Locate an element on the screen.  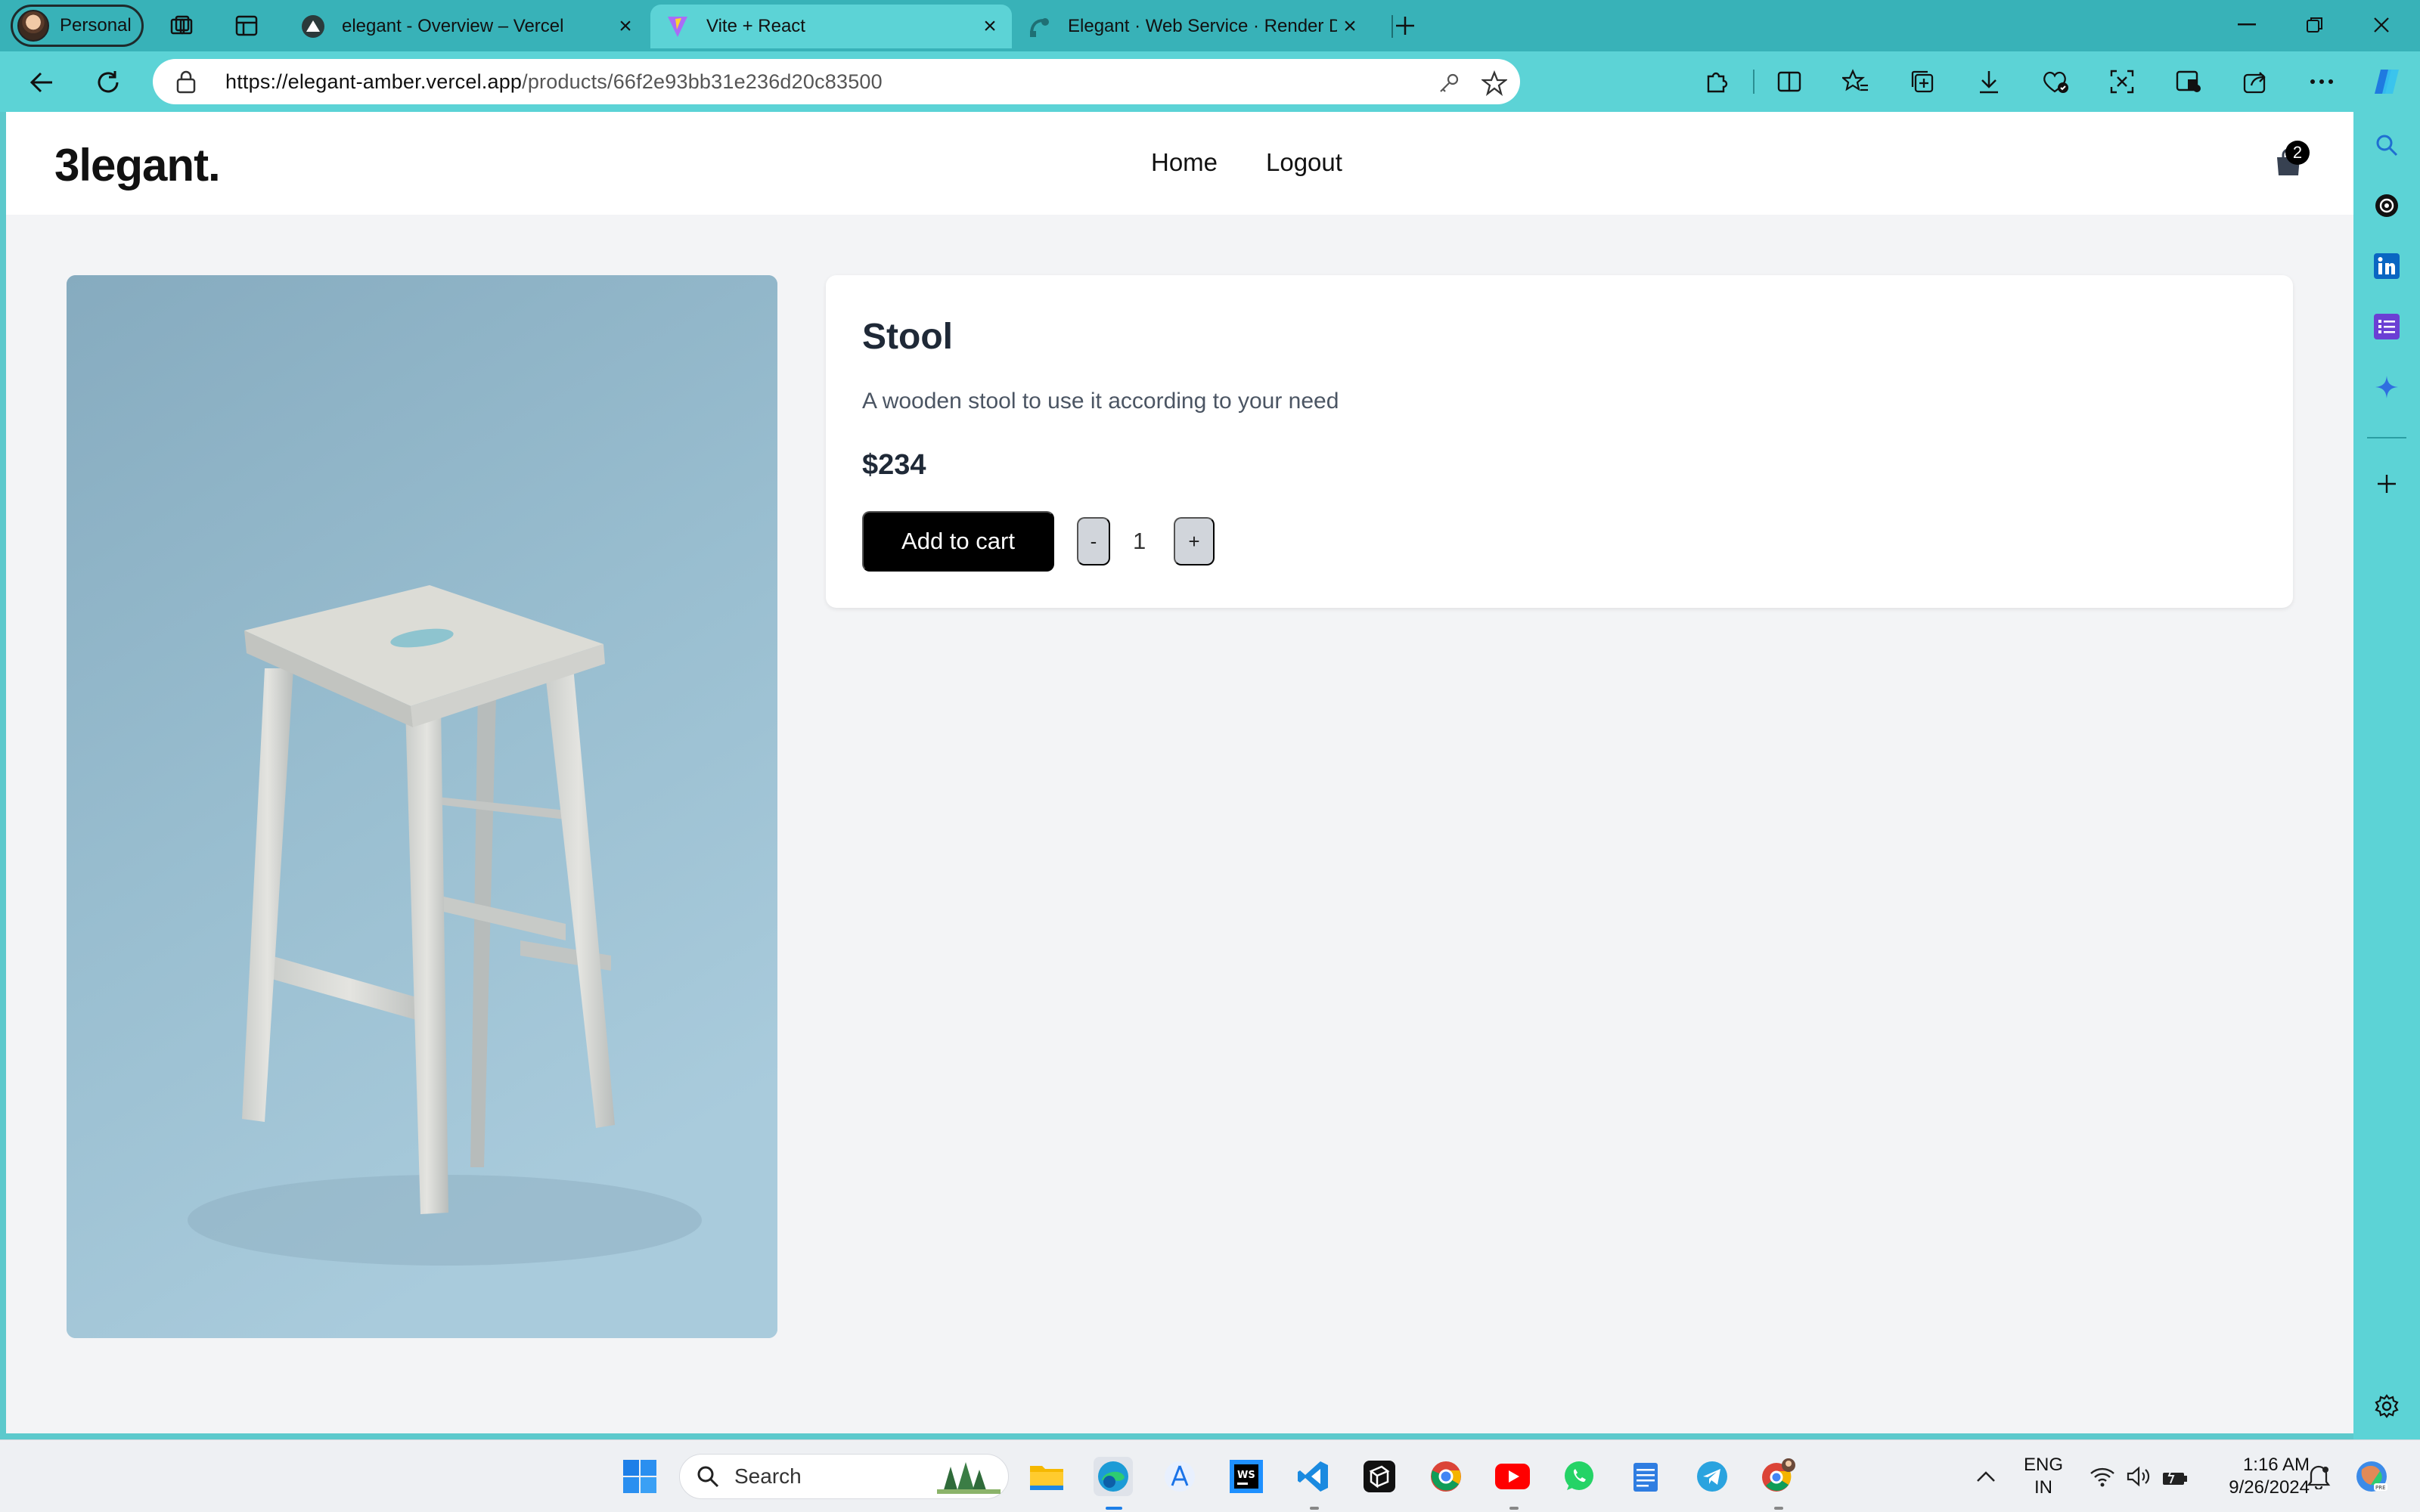
search-icon is located at coordinates (708, 1478).